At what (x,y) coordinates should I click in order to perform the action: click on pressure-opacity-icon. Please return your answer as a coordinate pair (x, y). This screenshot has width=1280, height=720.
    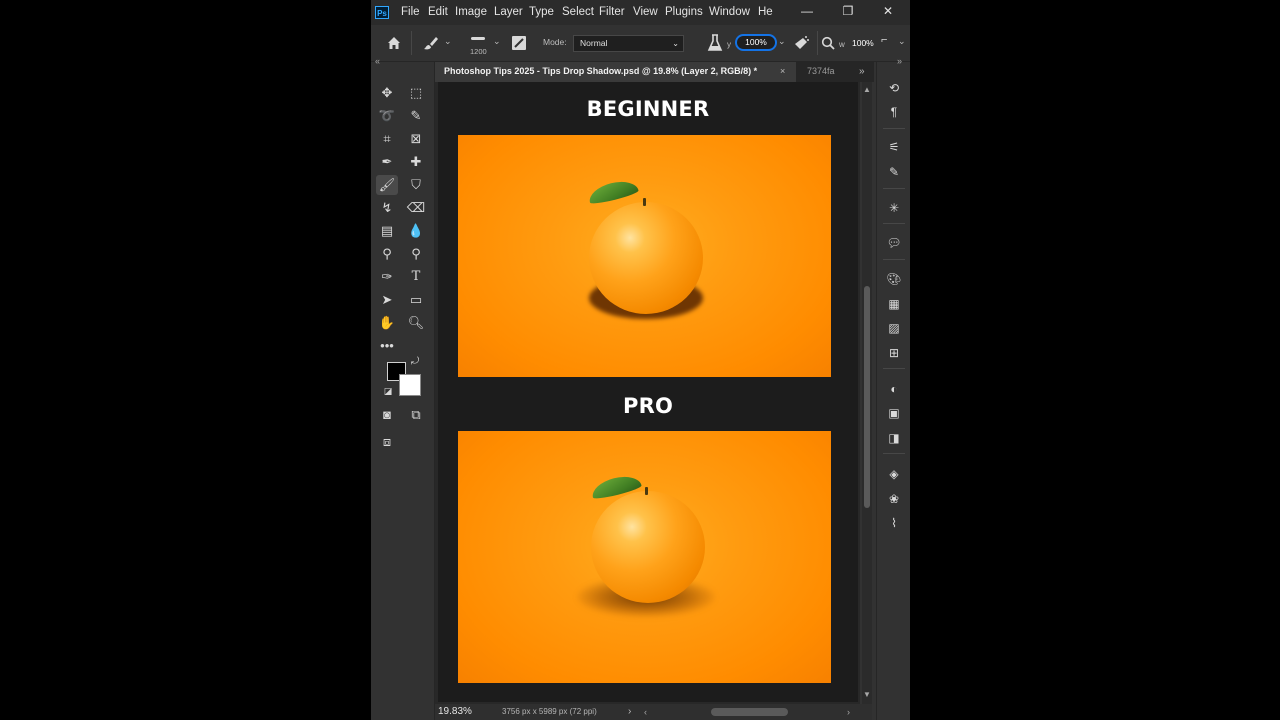
    Looking at the image, I should click on (715, 43).